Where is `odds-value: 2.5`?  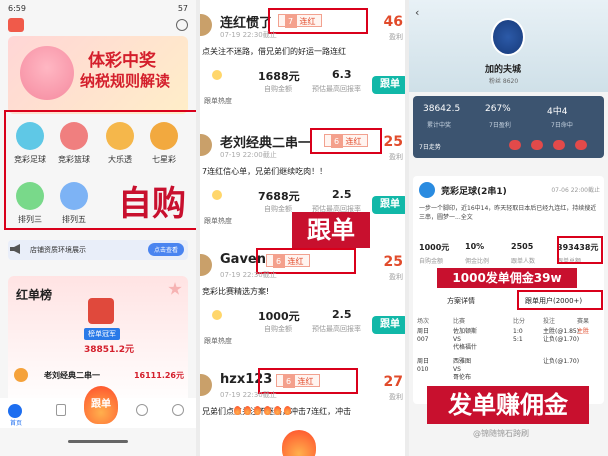 odds-value: 2.5 is located at coordinates (342, 314).